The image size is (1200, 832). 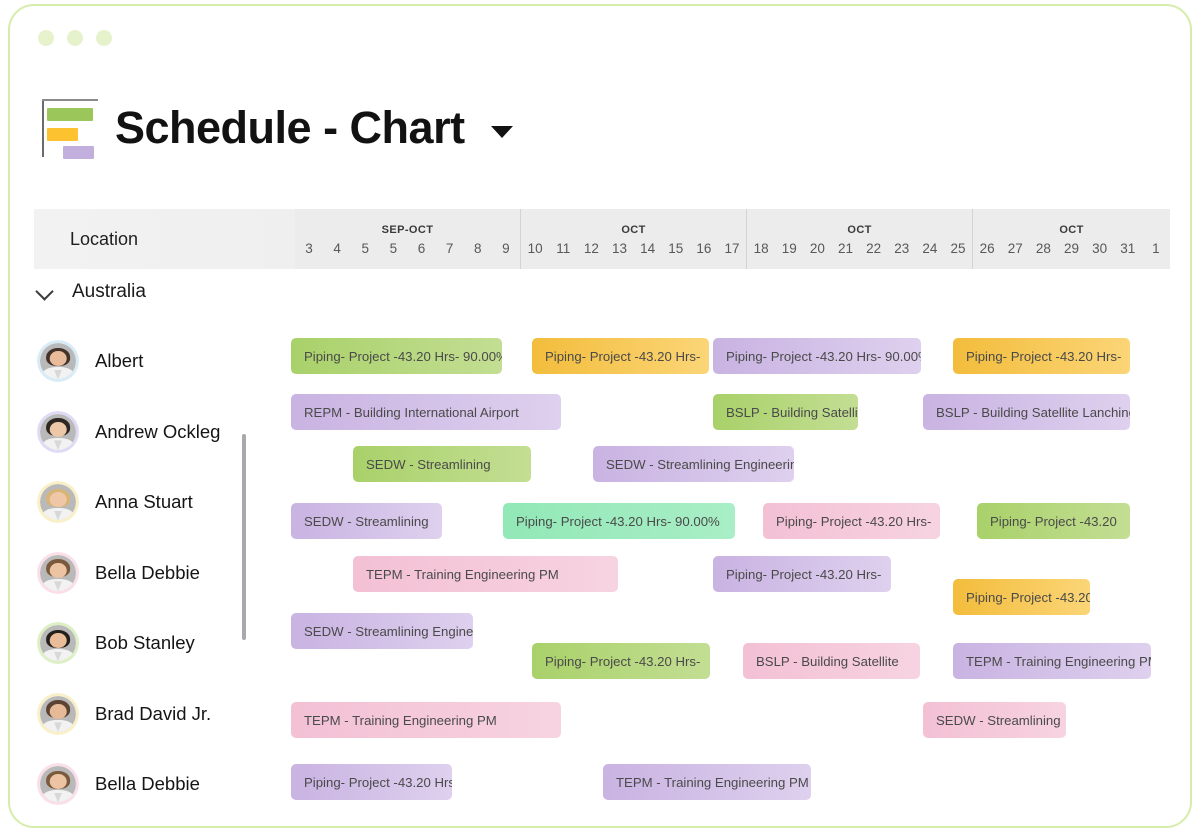 I want to click on window-dot-close, so click(x=46, y=38).